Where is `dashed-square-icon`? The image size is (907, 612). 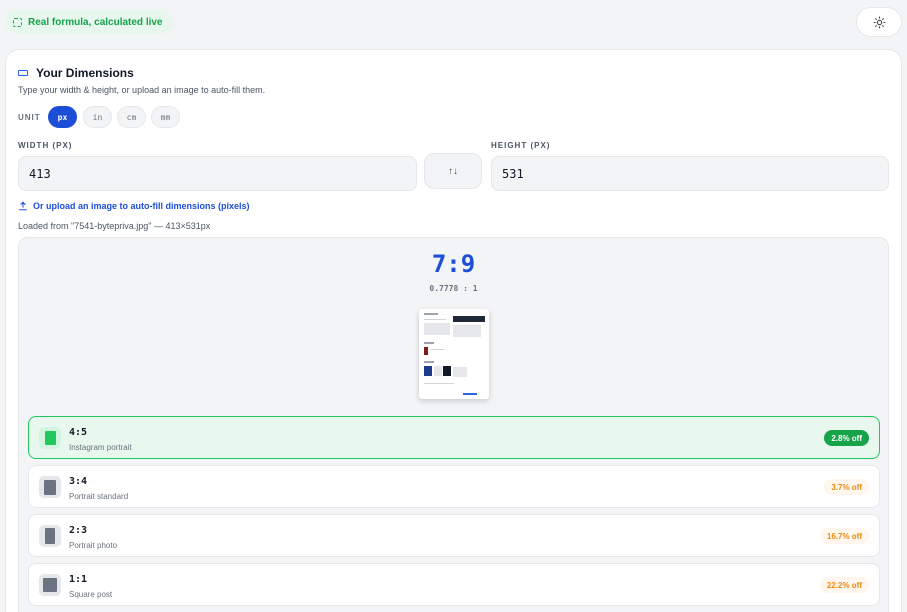 dashed-square-icon is located at coordinates (17, 22).